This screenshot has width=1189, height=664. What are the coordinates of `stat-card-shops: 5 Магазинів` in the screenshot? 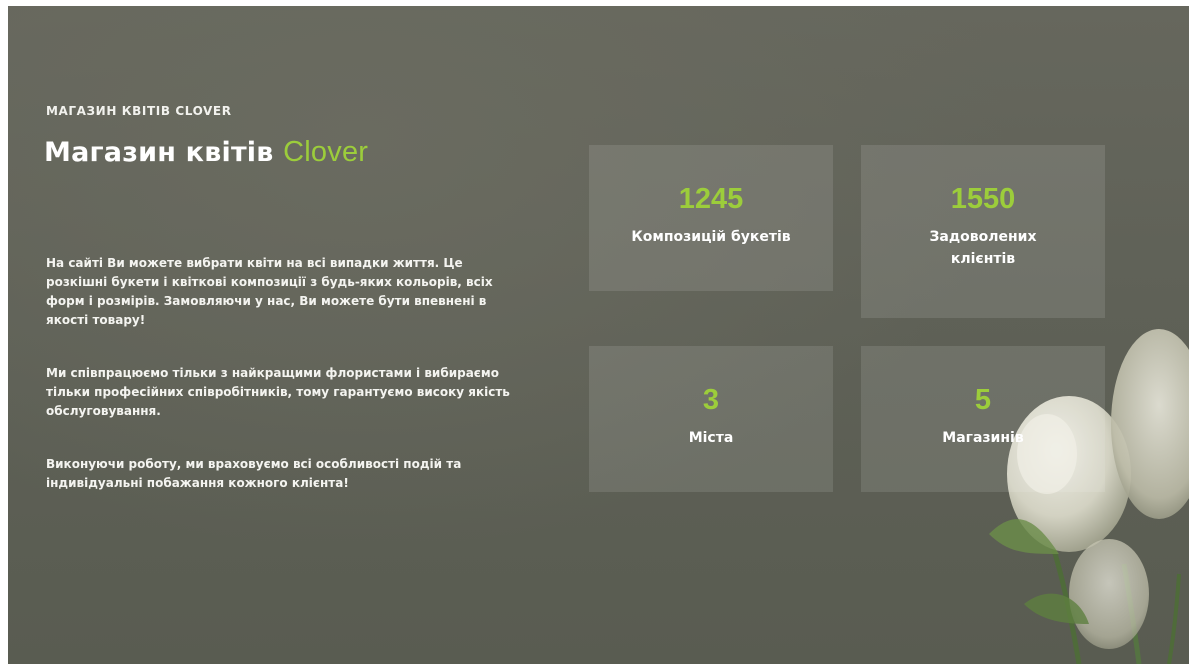 It's located at (983, 419).